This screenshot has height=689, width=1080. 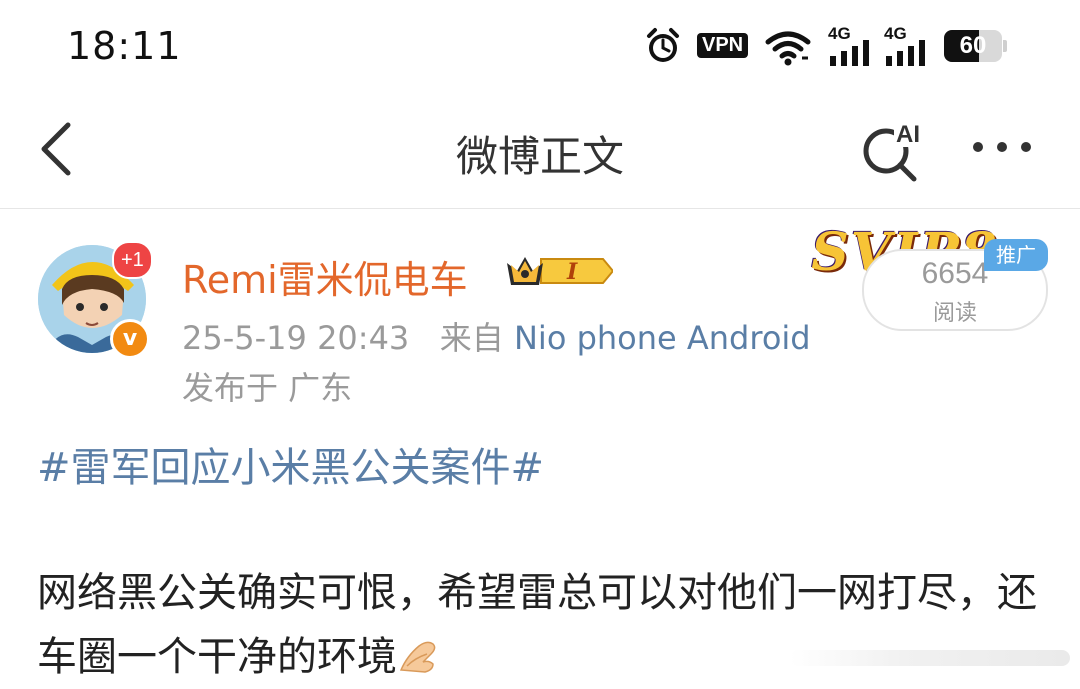 What do you see at coordinates (954, 313) in the screenshot?
I see `read-label: 阅读` at bounding box center [954, 313].